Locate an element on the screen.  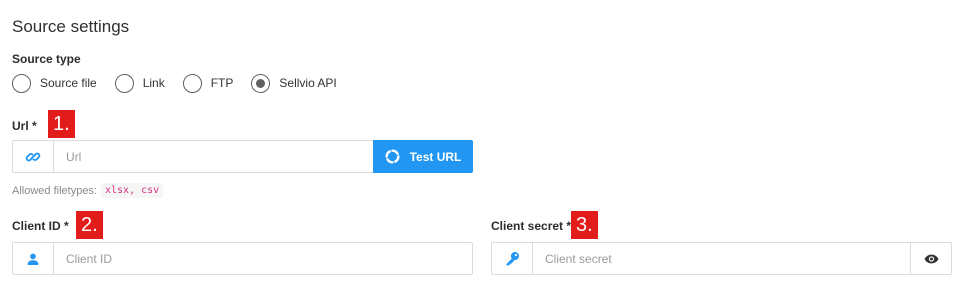
radio-link: Link is located at coordinates (139, 83).